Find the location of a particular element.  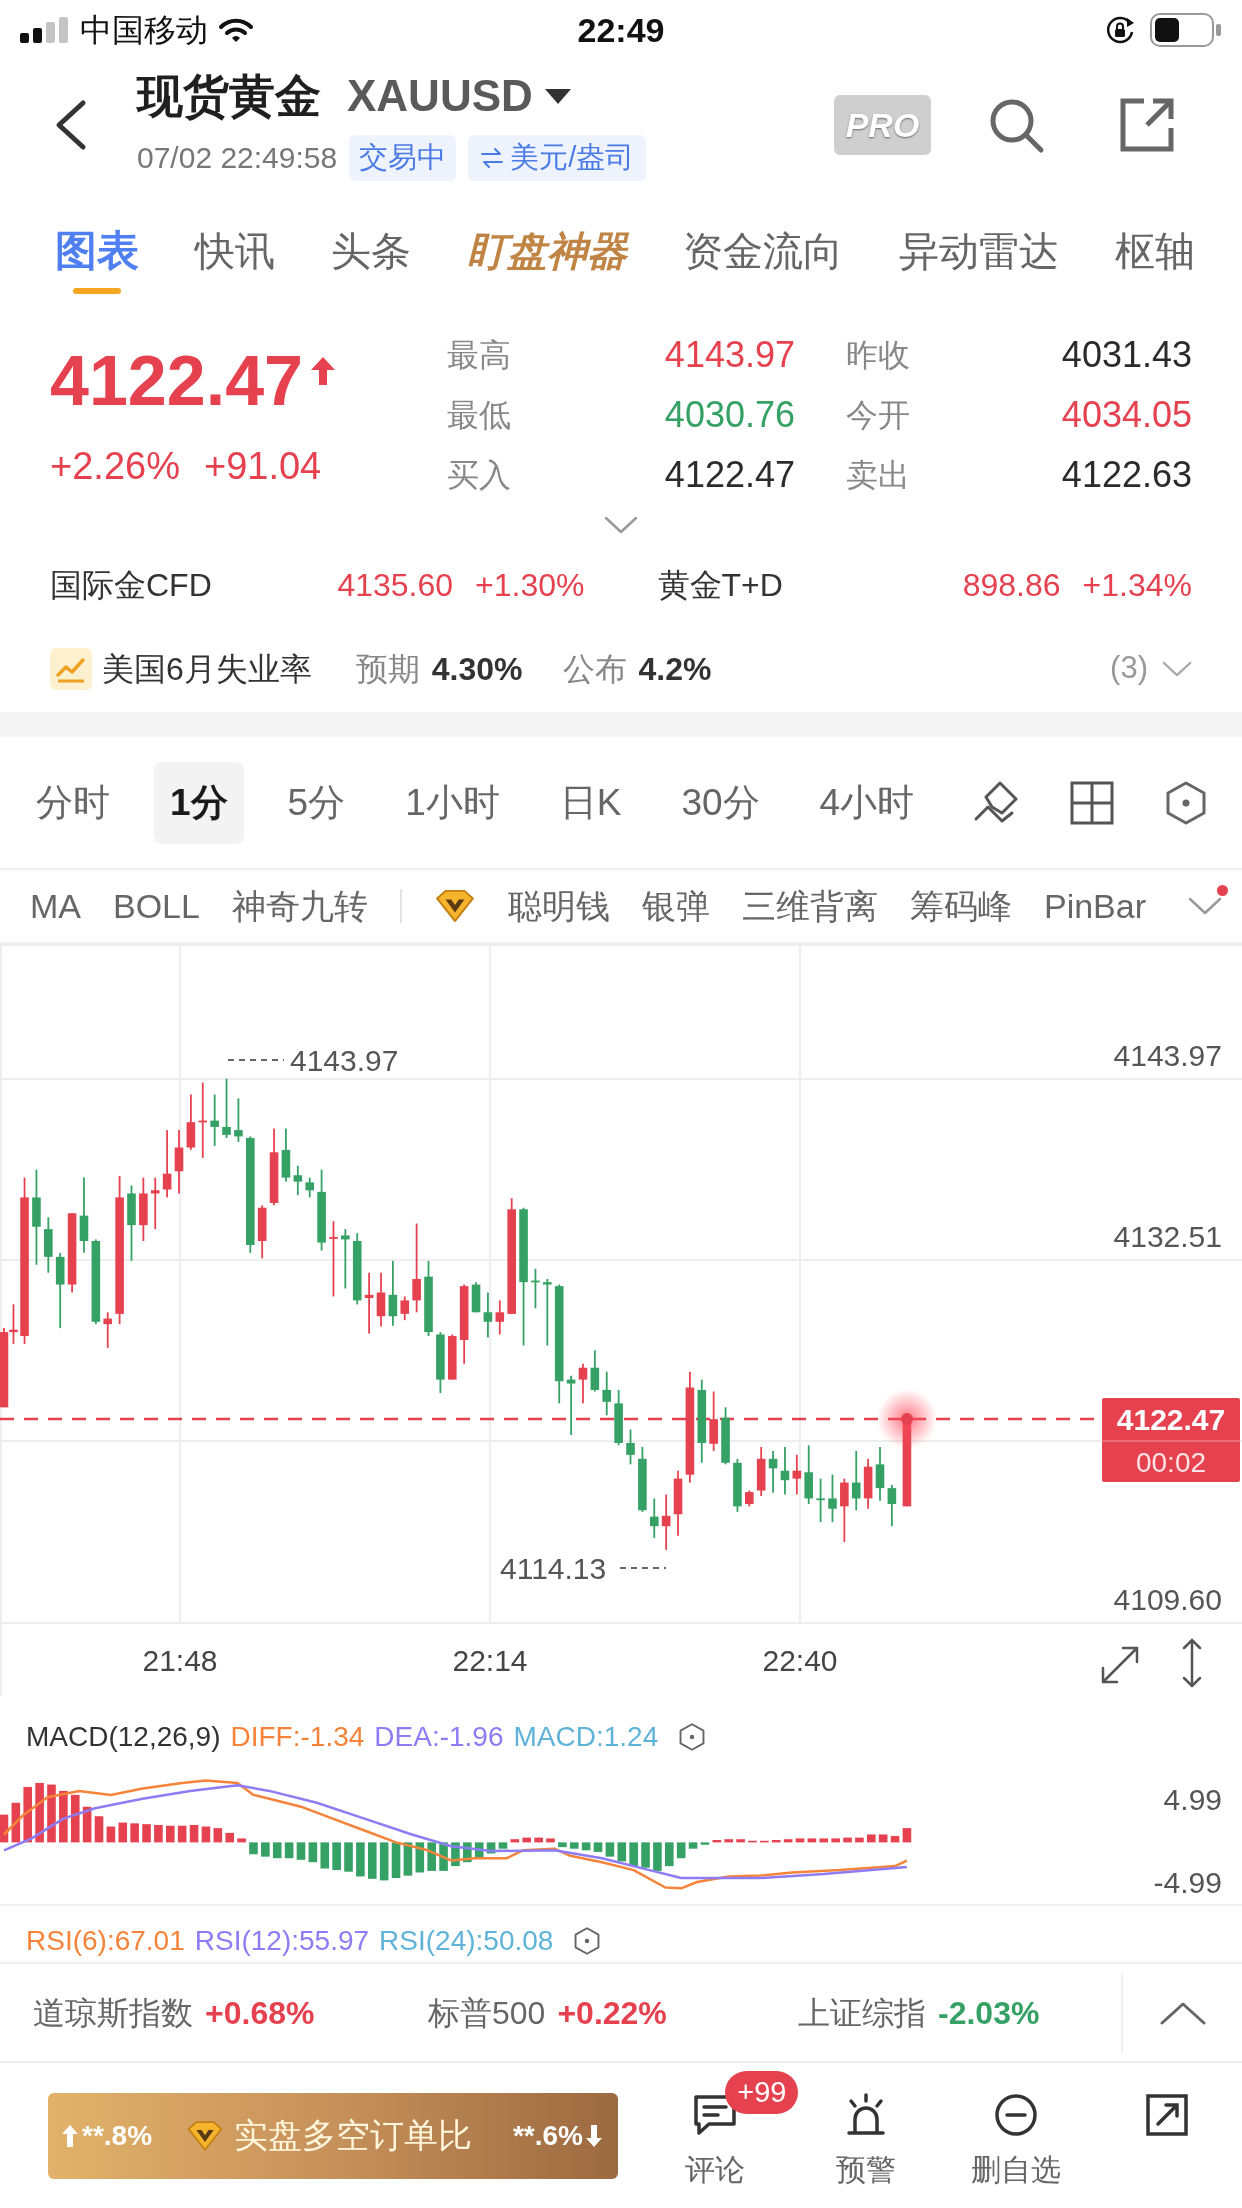

indicator-option: 银弹 is located at coordinates (675, 906).